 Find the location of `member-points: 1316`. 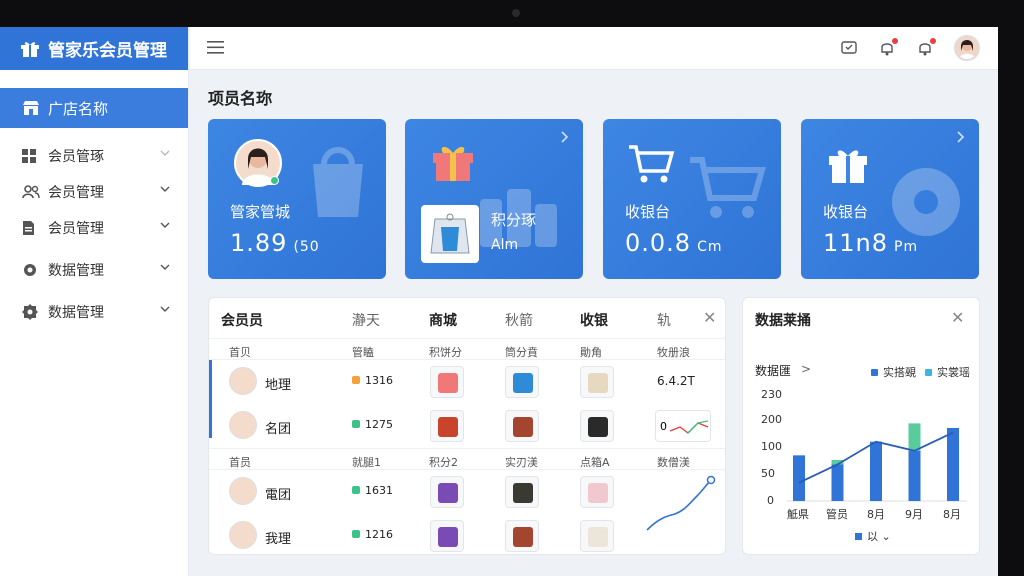

member-points: 1316 is located at coordinates (372, 380).